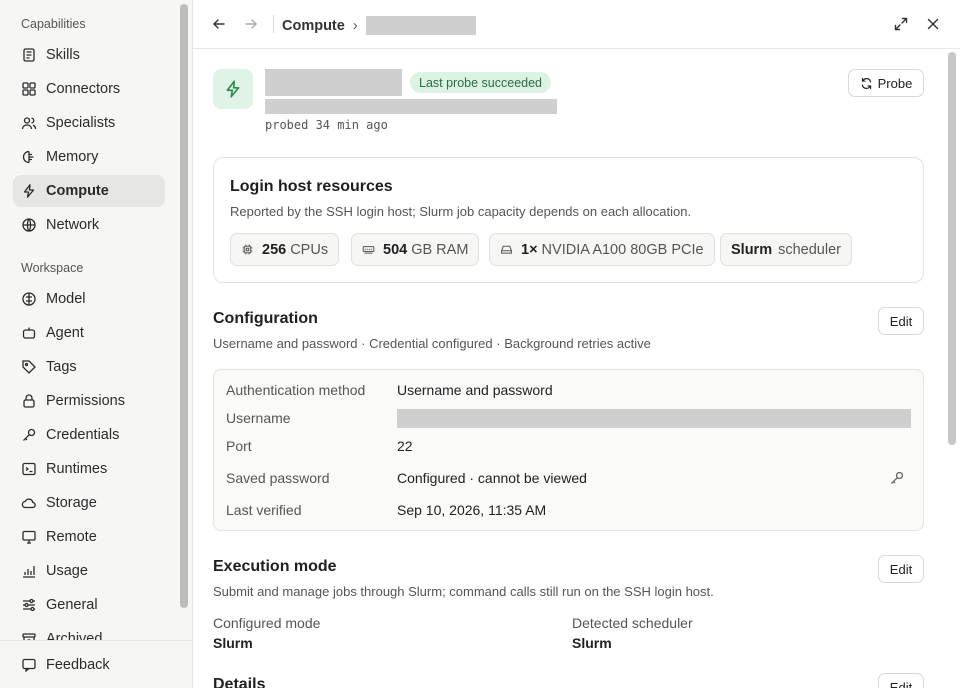 This screenshot has height=688, width=960. What do you see at coordinates (326, 125) in the screenshot?
I see `probed-time: probed 34 min ago` at bounding box center [326, 125].